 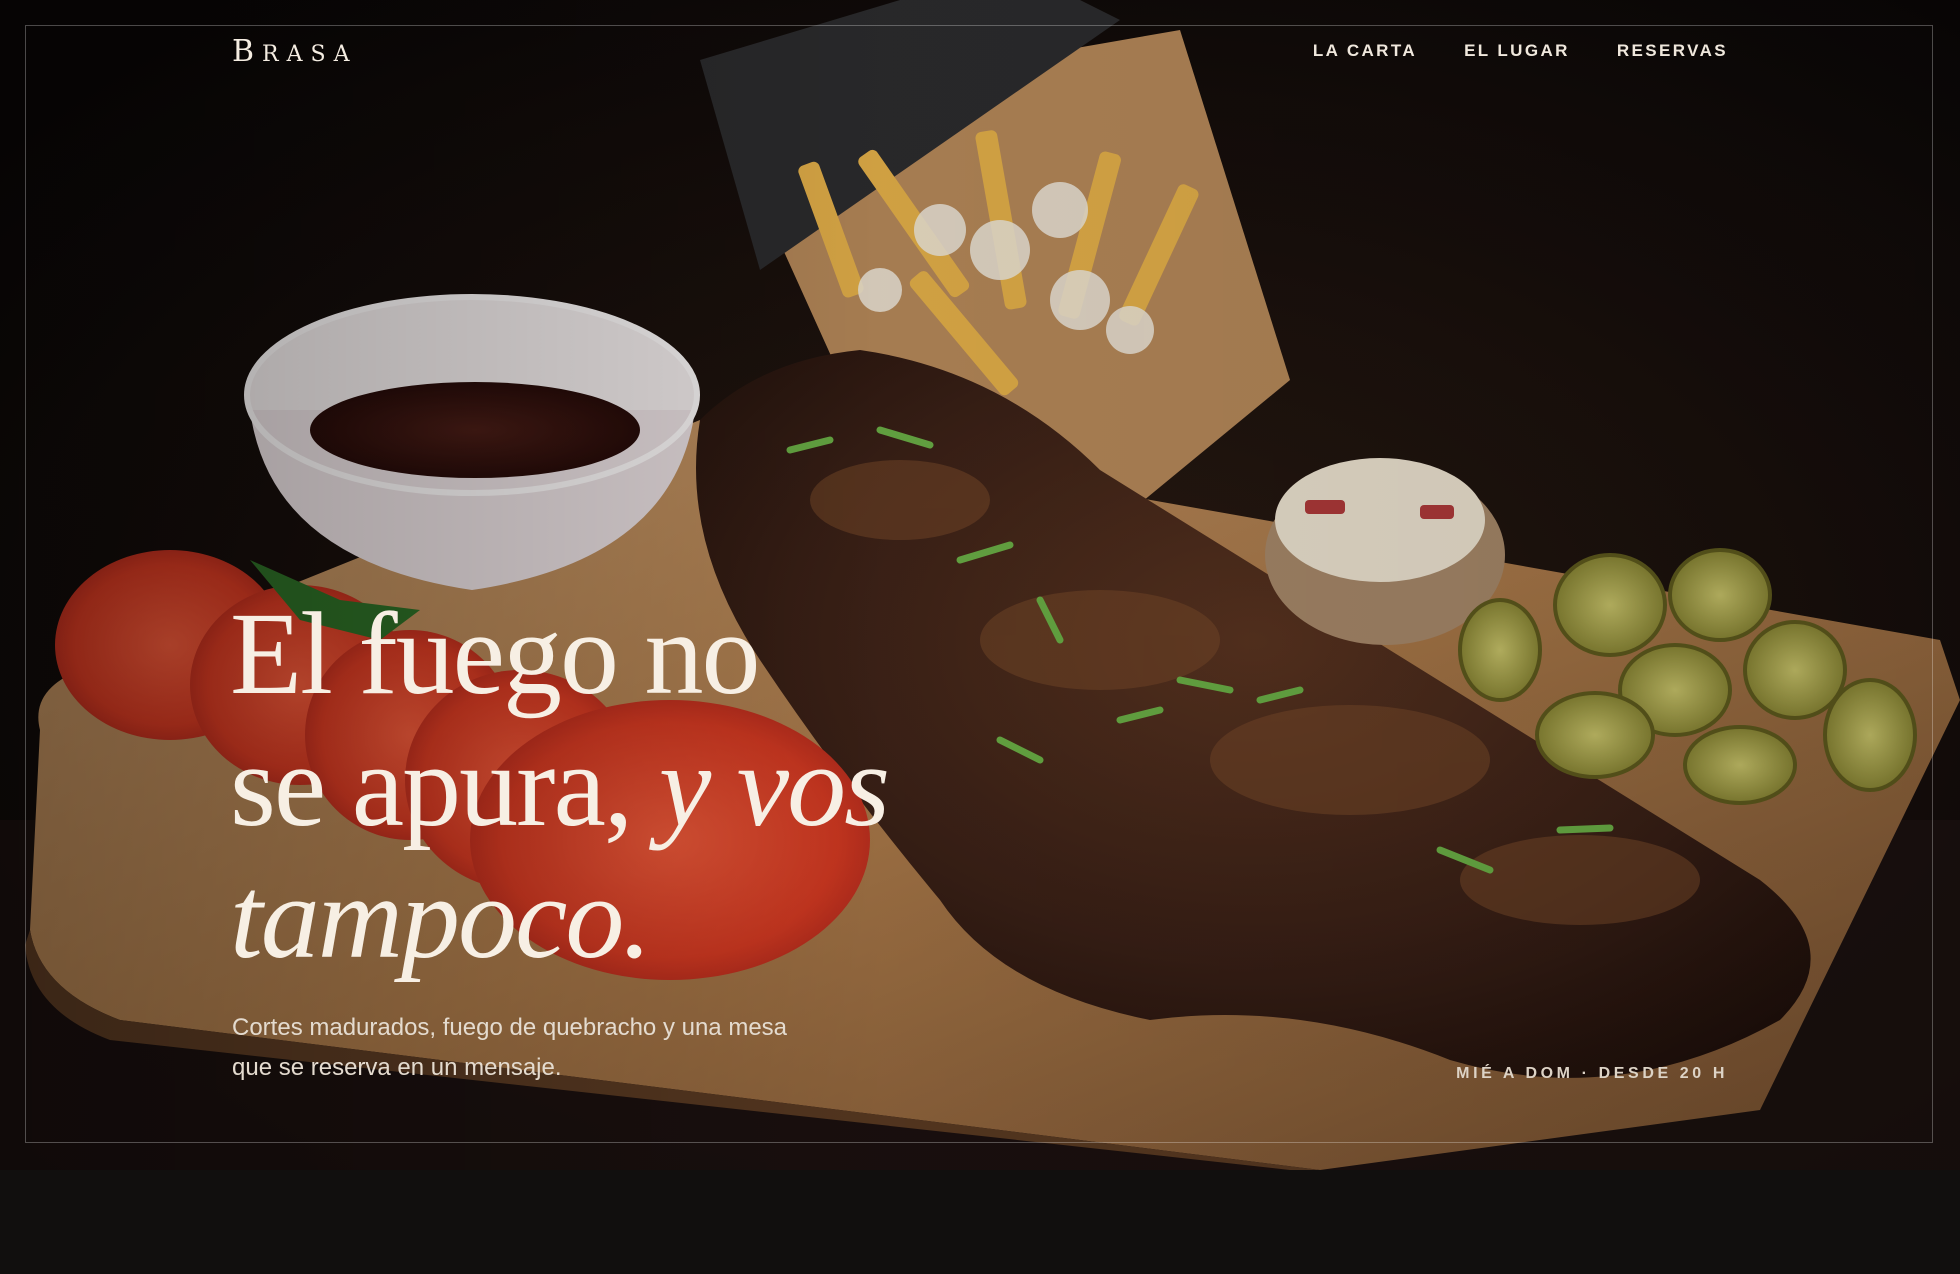 What do you see at coordinates (310, 54) in the screenshot?
I see `brand-rest: RASA` at bounding box center [310, 54].